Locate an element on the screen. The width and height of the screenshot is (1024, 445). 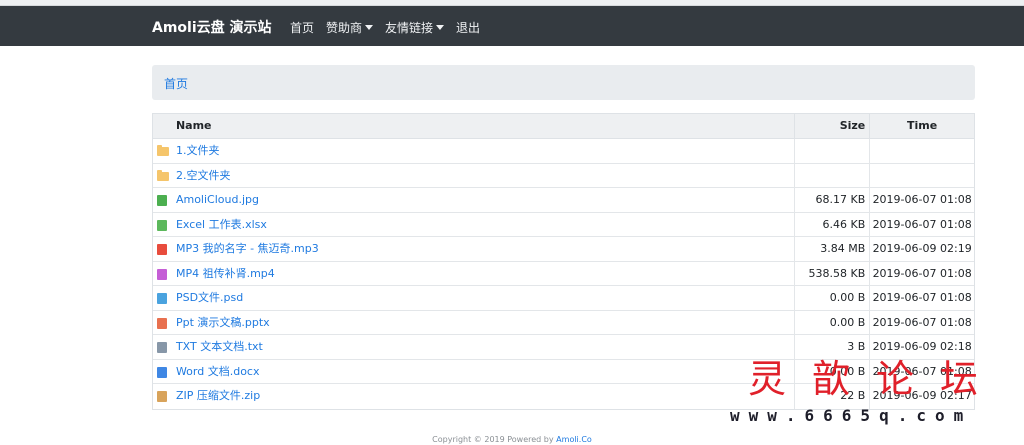
nav-logout-label: 退出 is located at coordinates (468, 28).